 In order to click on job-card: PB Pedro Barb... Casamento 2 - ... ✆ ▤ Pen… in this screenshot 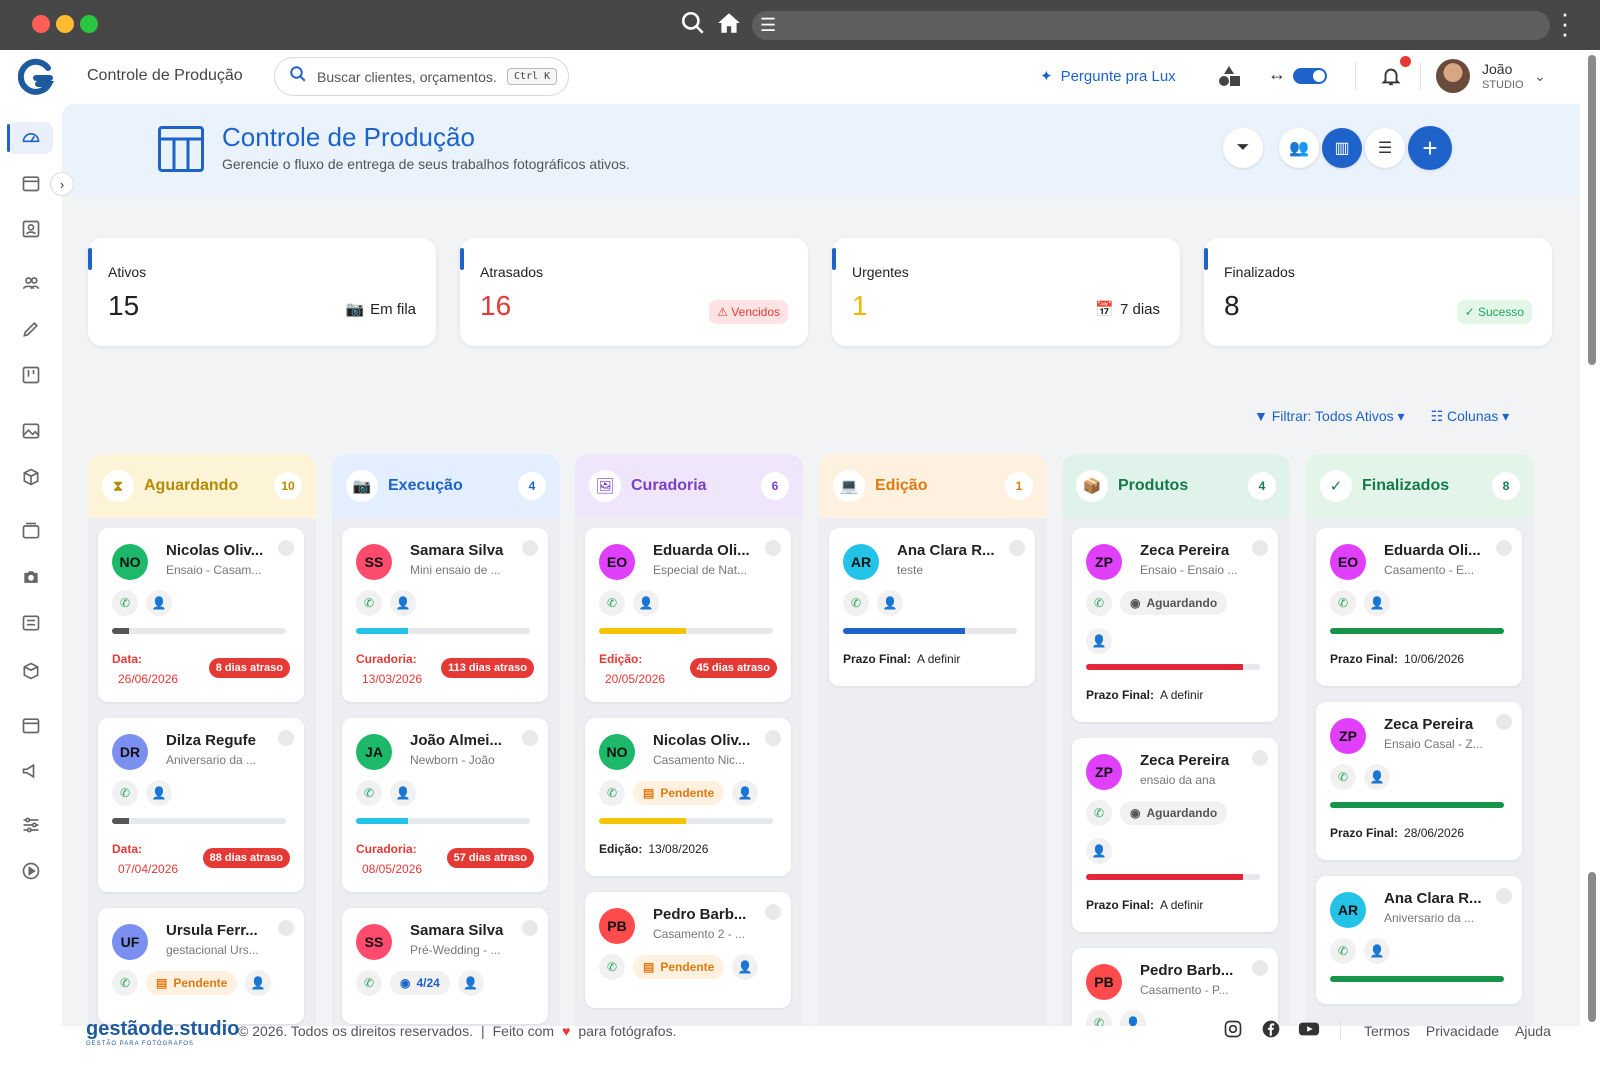, I will do `click(688, 950)`.